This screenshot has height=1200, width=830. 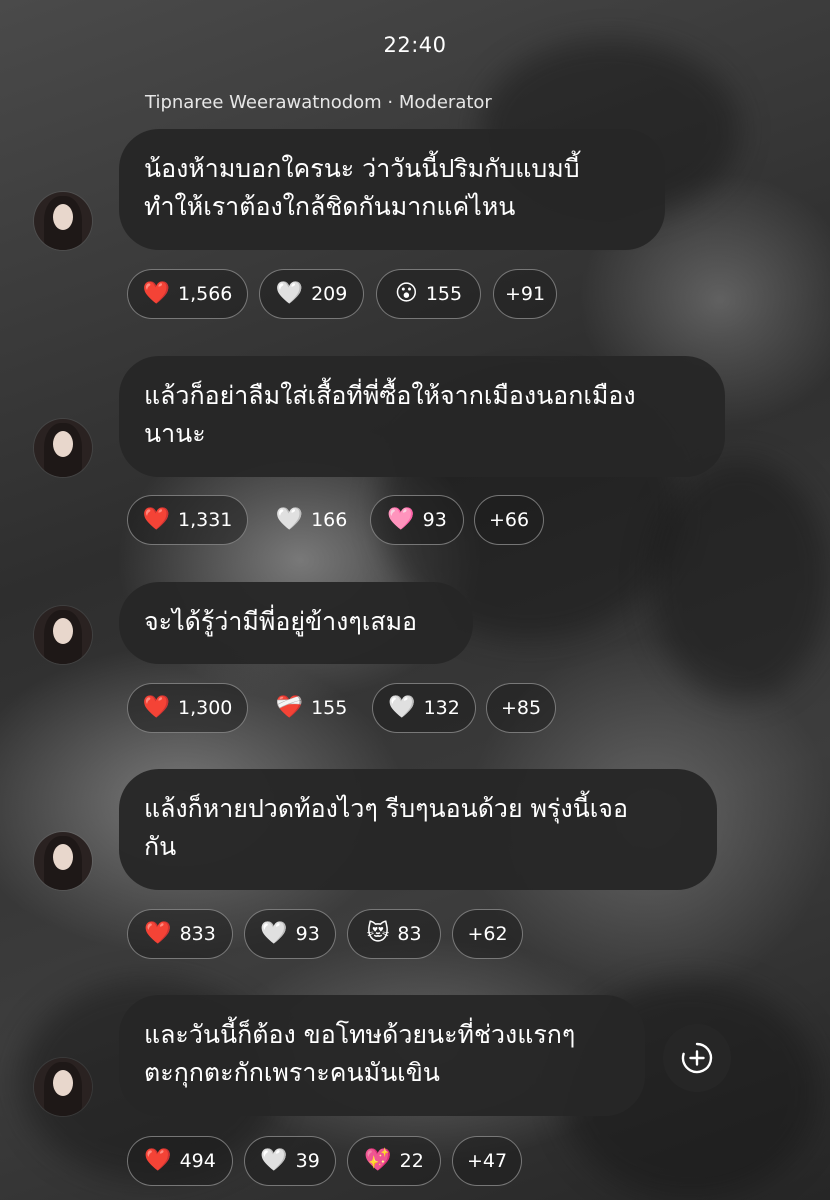 I want to click on reaction-pill: 🤍 209, so click(x=311, y=294).